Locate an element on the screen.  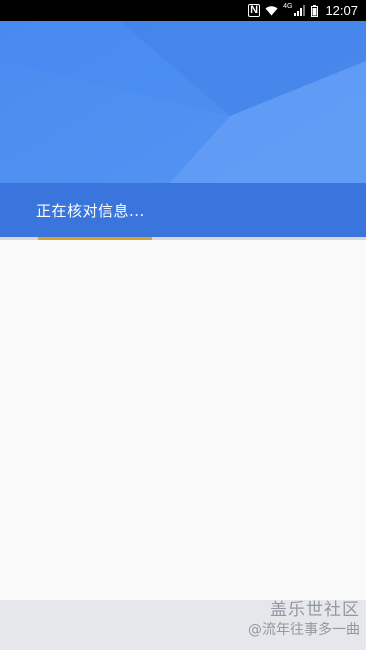
clock-time: 12:07 is located at coordinates (341, 10).